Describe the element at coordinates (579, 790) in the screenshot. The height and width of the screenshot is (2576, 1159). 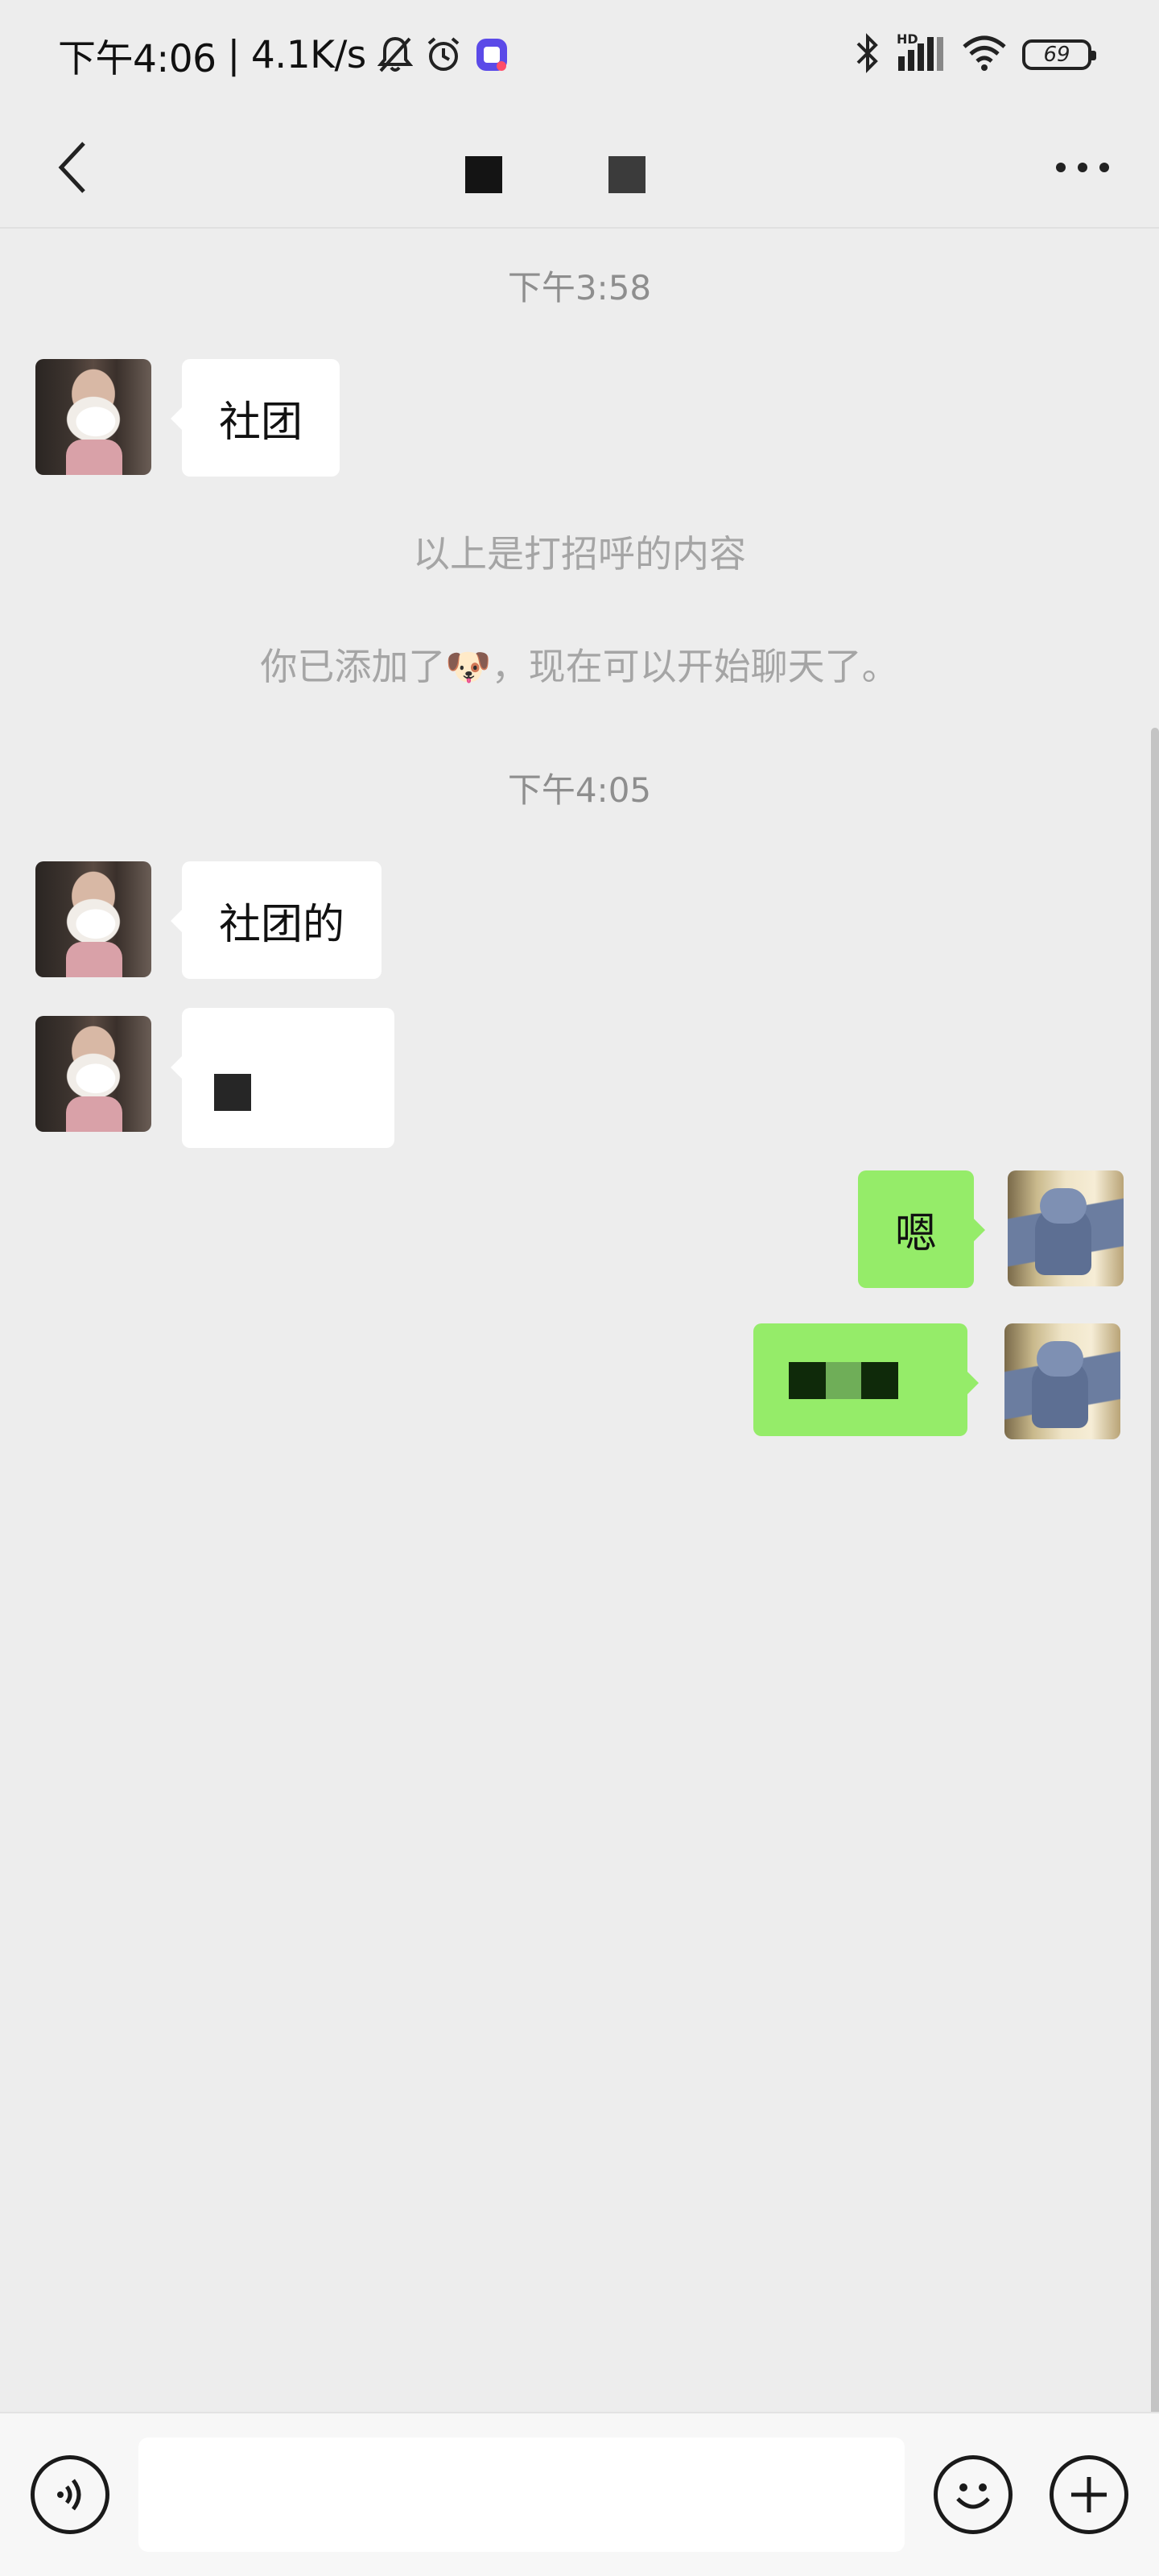
I see `message-timestamp: 下午4:05` at that location.